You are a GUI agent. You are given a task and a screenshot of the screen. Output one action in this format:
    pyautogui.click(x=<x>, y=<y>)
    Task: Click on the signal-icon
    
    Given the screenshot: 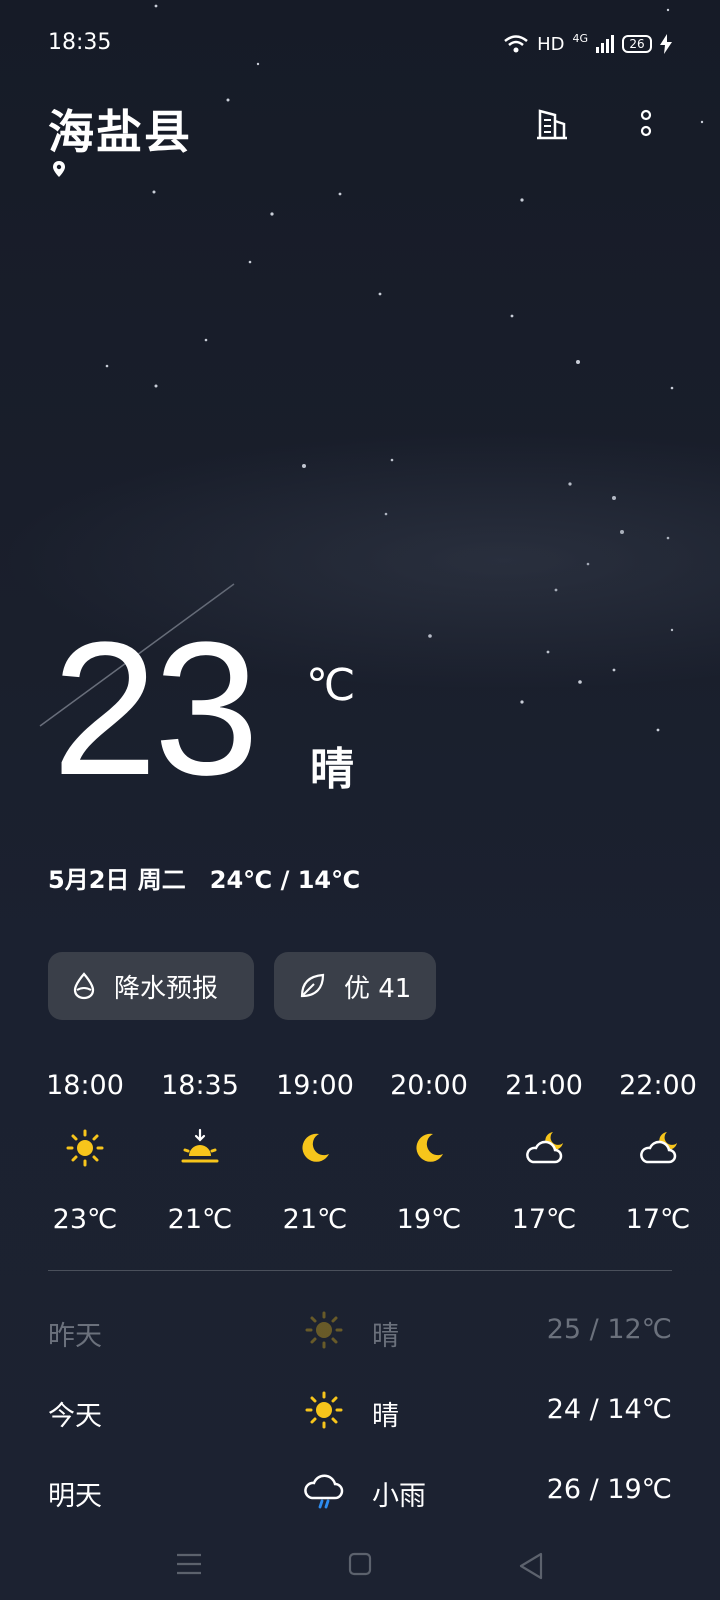 What is the action you would take?
    pyautogui.click(x=605, y=44)
    